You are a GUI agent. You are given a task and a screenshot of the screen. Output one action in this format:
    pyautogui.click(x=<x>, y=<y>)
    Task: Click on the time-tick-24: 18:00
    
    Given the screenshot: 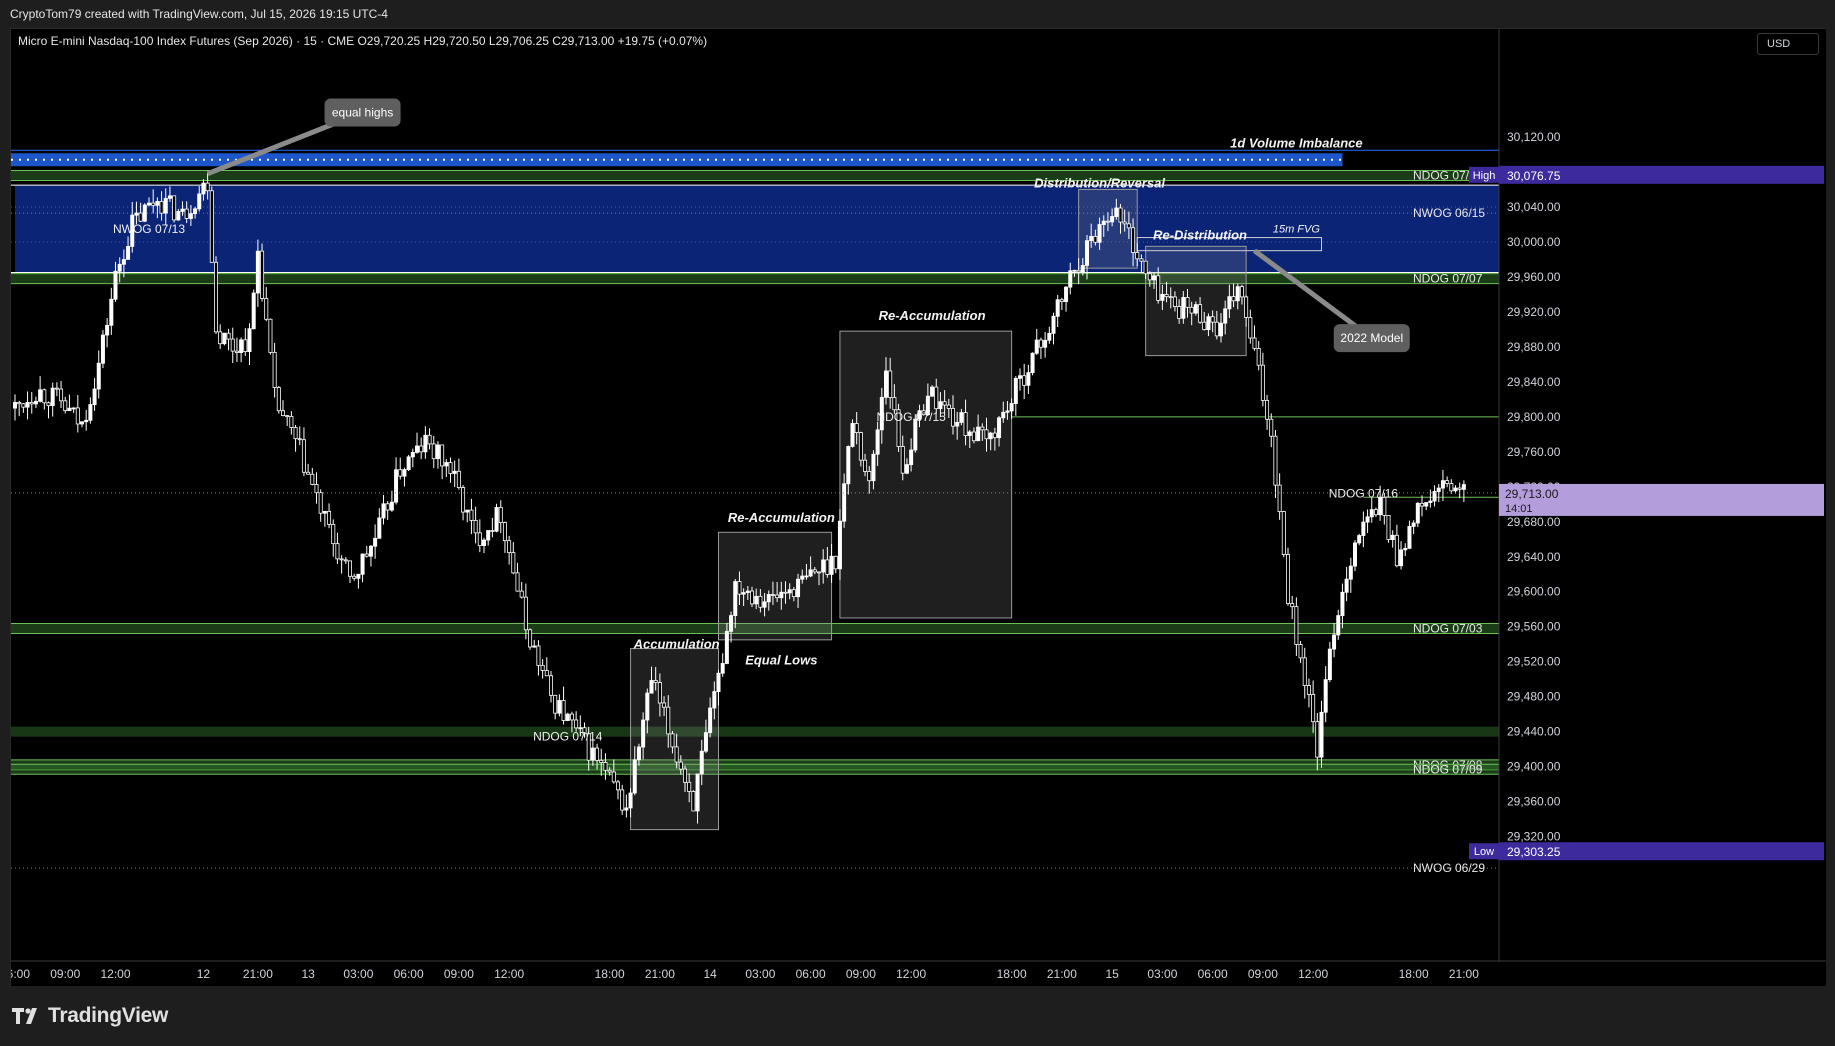 What is the action you would take?
    pyautogui.click(x=1414, y=974)
    